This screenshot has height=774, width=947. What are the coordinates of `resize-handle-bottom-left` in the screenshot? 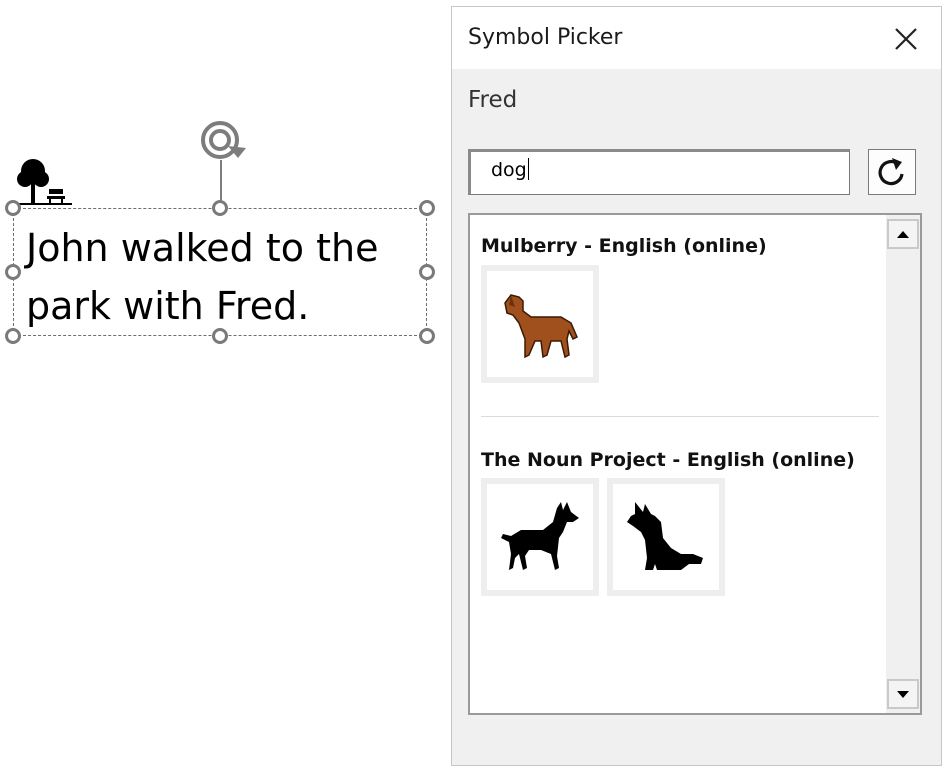 It's located at (13, 336).